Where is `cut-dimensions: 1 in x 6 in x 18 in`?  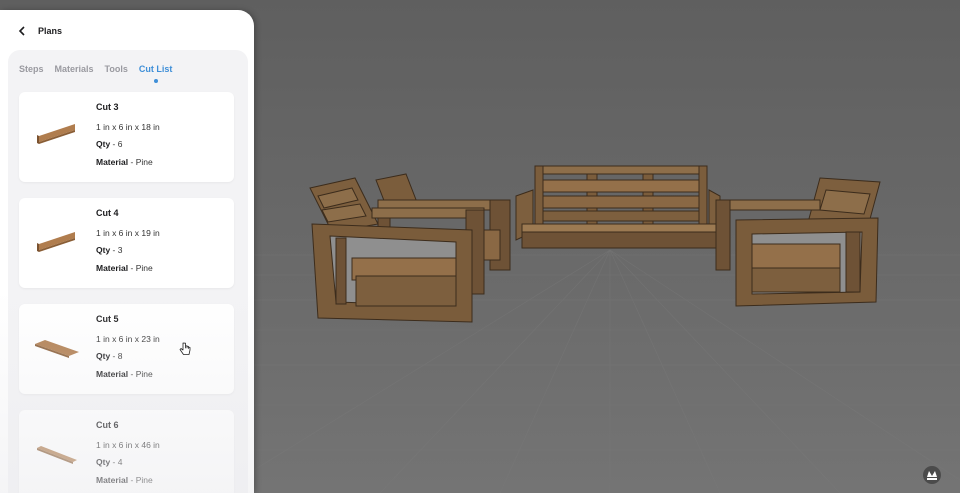
cut-dimensions: 1 in x 6 in x 18 in is located at coordinates (128, 127).